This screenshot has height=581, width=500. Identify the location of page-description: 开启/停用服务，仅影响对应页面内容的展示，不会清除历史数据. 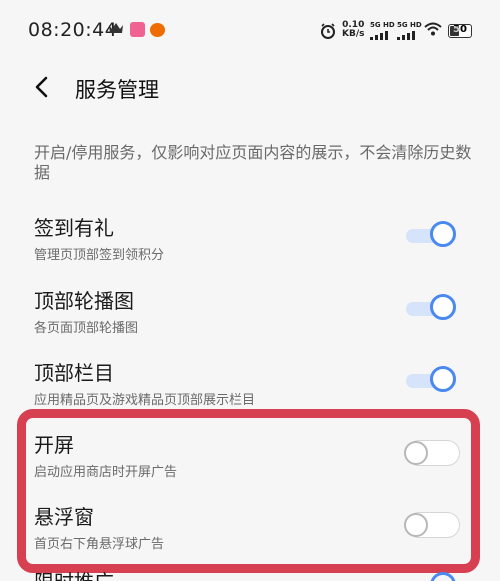
(253, 162).